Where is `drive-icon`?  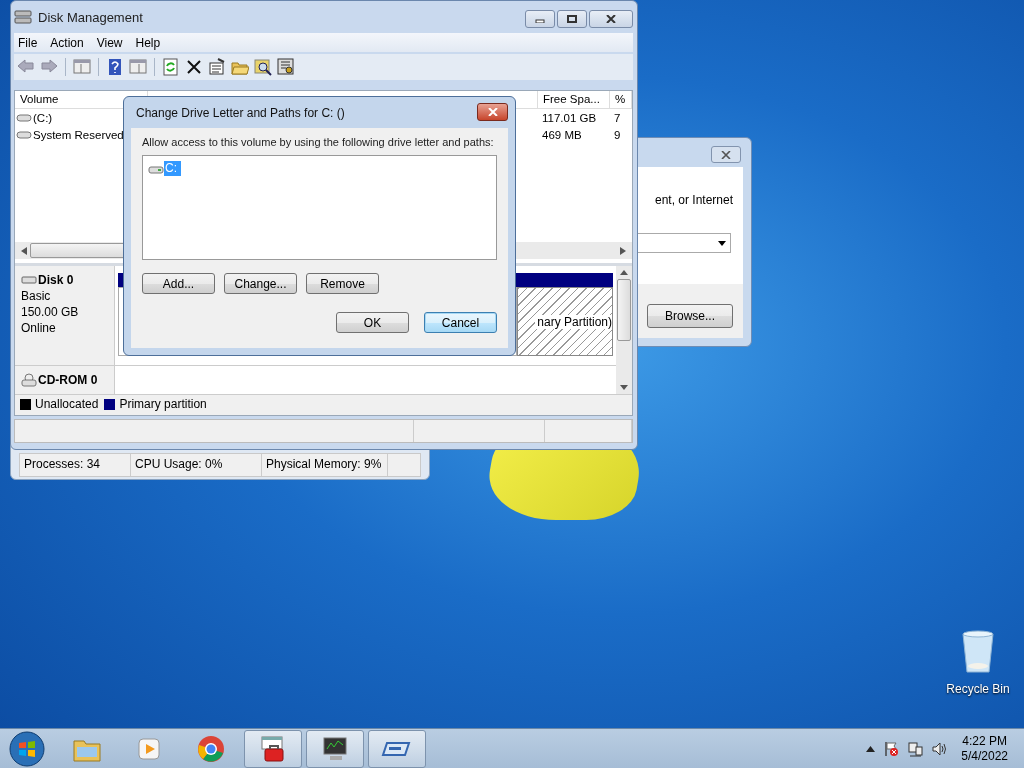
drive-icon is located at coordinates (29, 280).